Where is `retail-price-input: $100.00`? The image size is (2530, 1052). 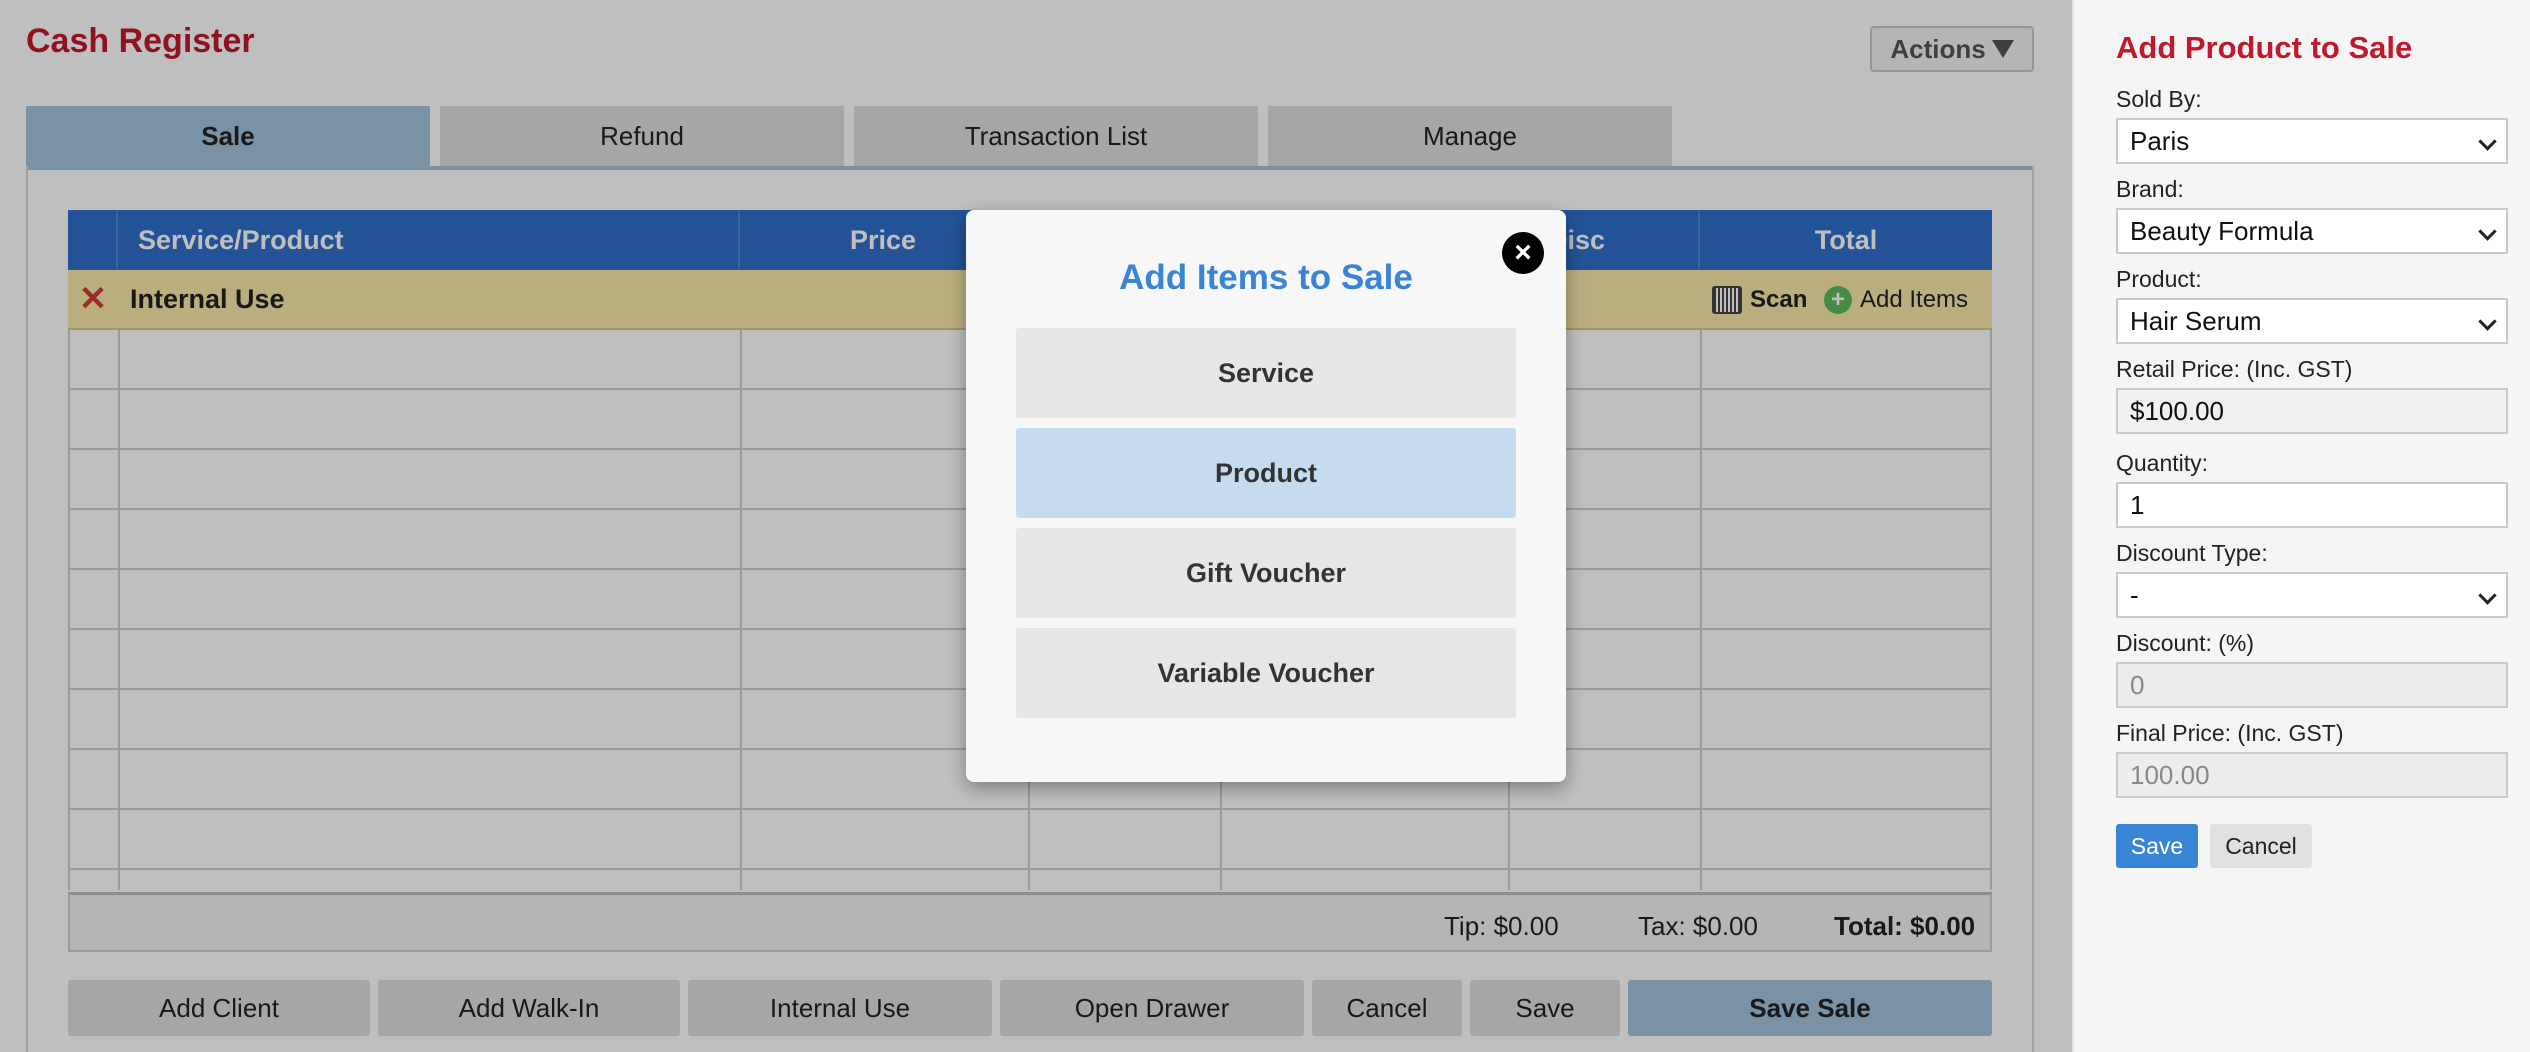 retail-price-input: $100.00 is located at coordinates (2312, 411).